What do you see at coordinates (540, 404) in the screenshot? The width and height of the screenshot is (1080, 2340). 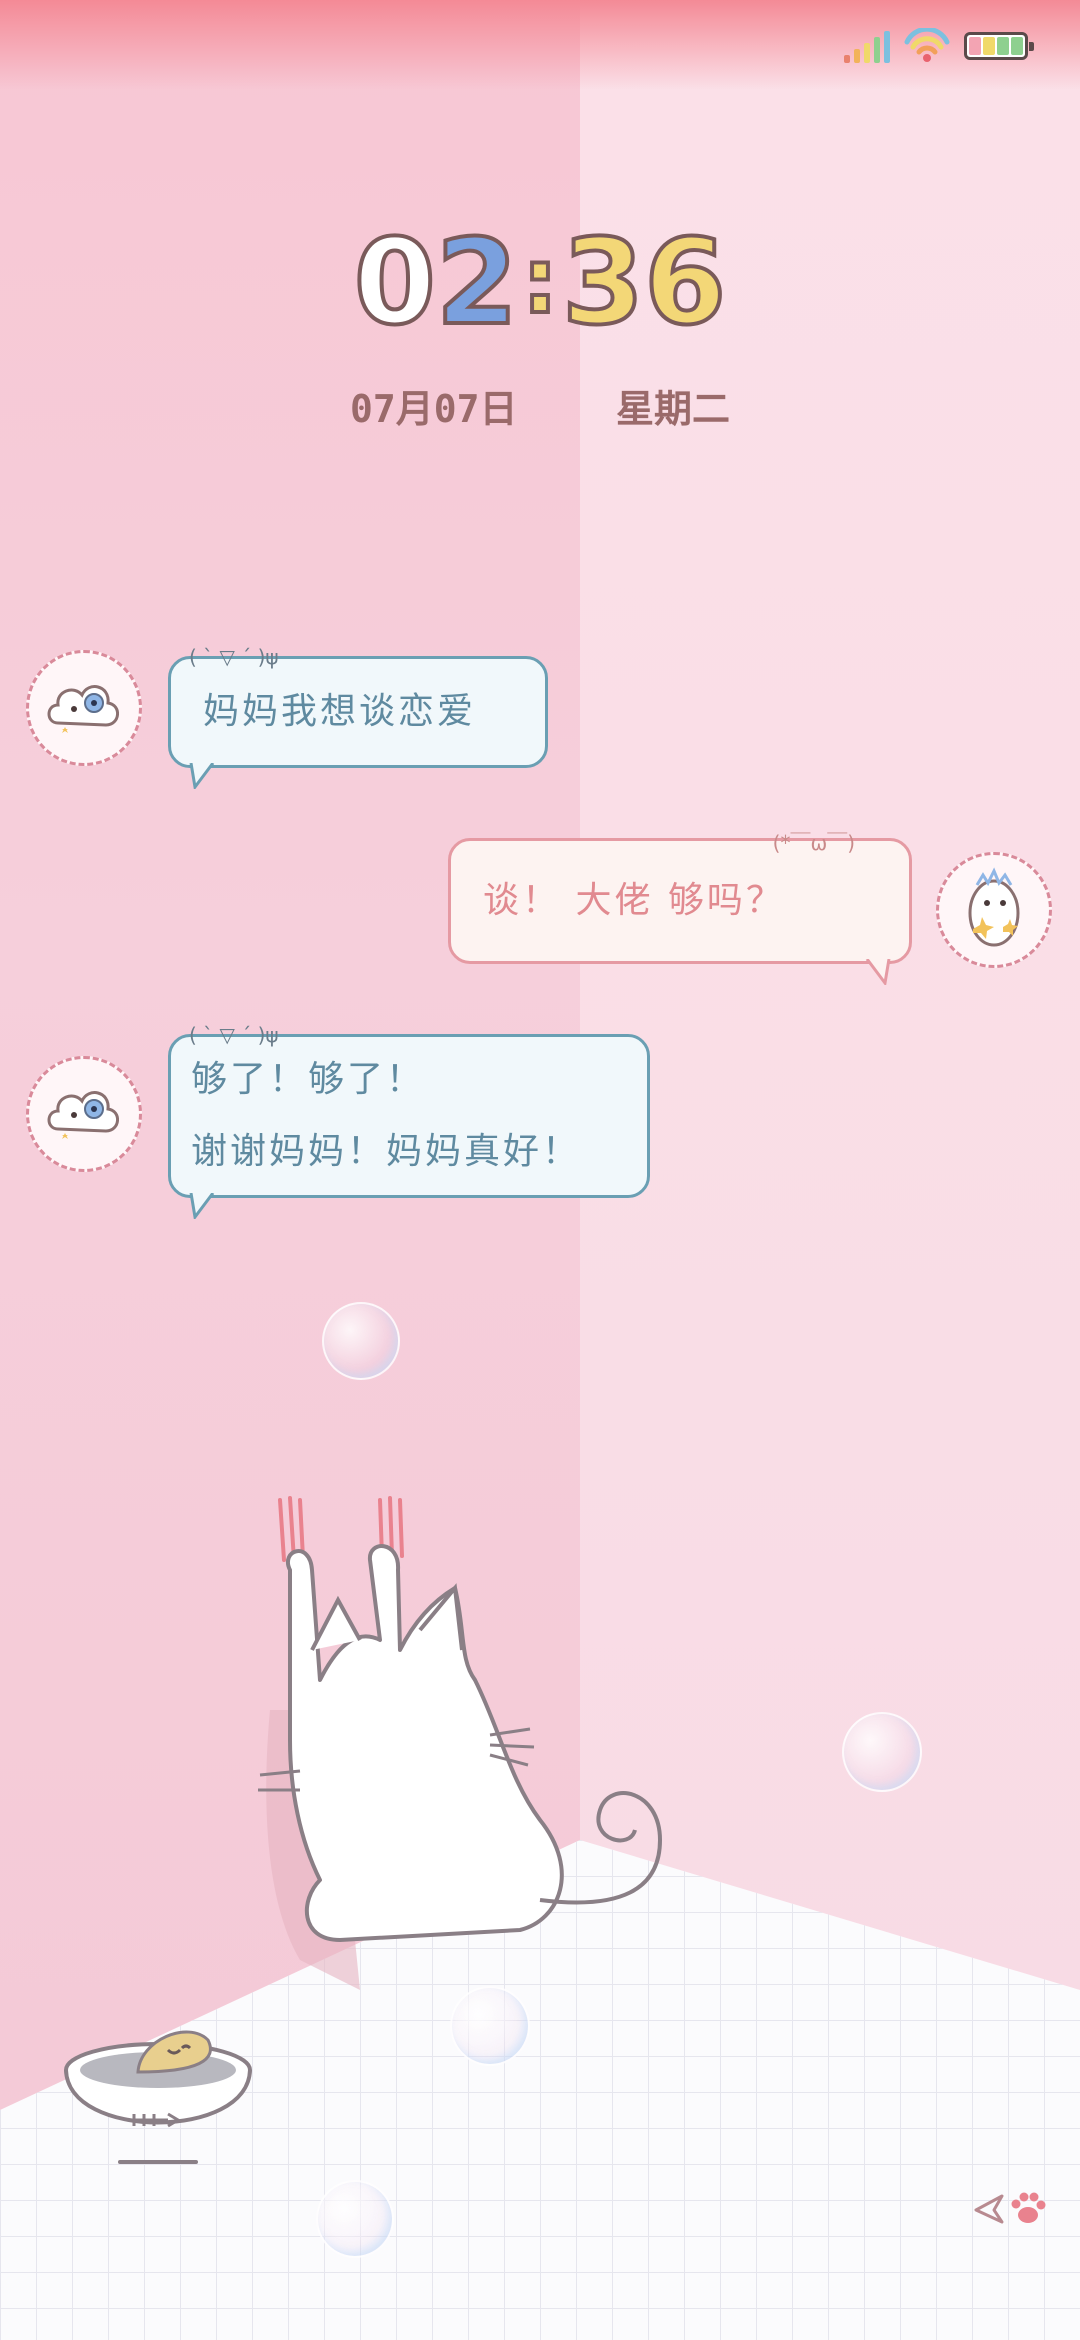 I see `date-line: 07月07日 星期二` at bounding box center [540, 404].